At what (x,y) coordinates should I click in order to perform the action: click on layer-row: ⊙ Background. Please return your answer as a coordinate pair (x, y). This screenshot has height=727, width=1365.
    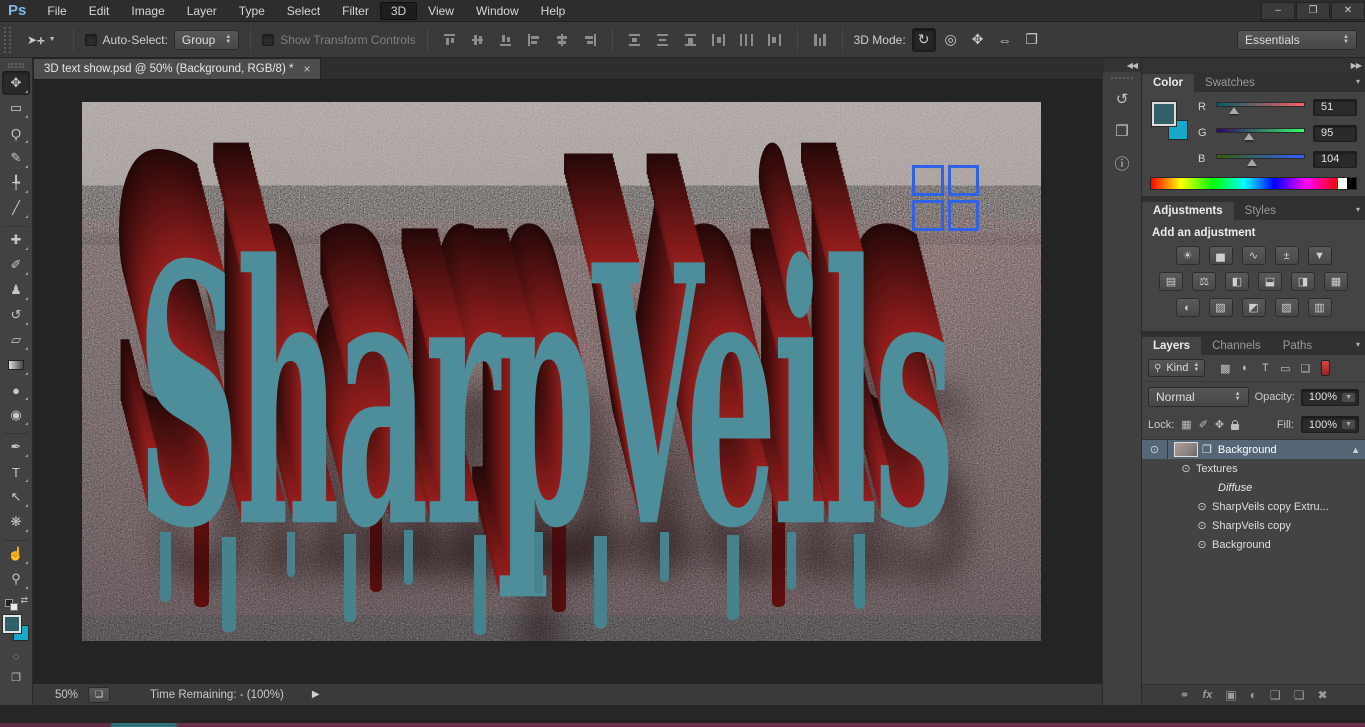
    Looking at the image, I should click on (1253, 544).